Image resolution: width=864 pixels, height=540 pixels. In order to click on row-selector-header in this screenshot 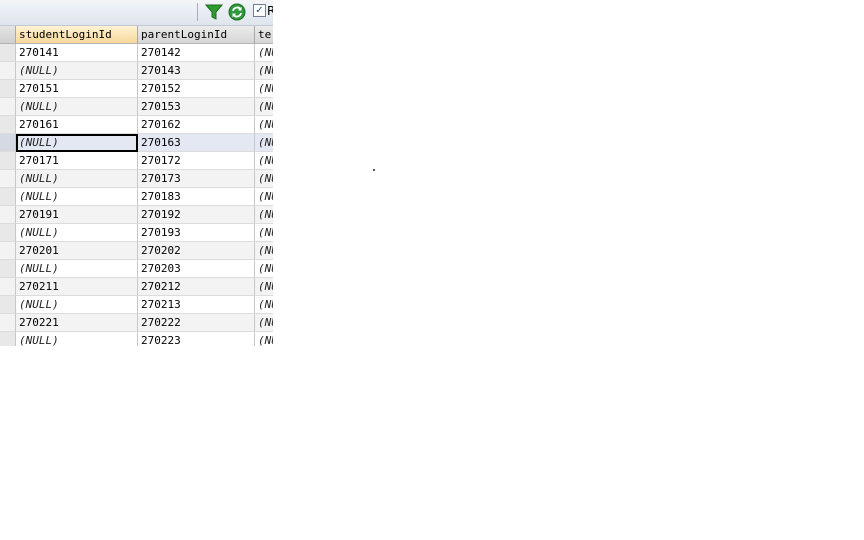, I will do `click(8, 35)`.